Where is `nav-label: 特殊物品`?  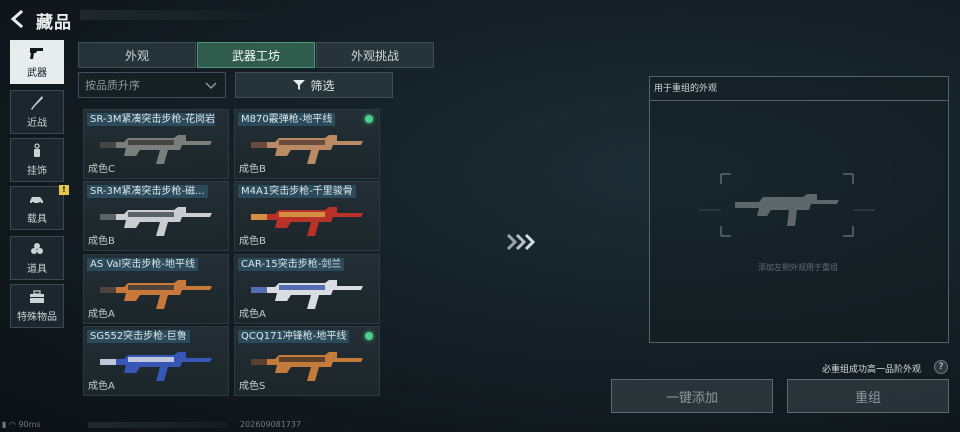
nav-label: 特殊物品 is located at coordinates (37, 317).